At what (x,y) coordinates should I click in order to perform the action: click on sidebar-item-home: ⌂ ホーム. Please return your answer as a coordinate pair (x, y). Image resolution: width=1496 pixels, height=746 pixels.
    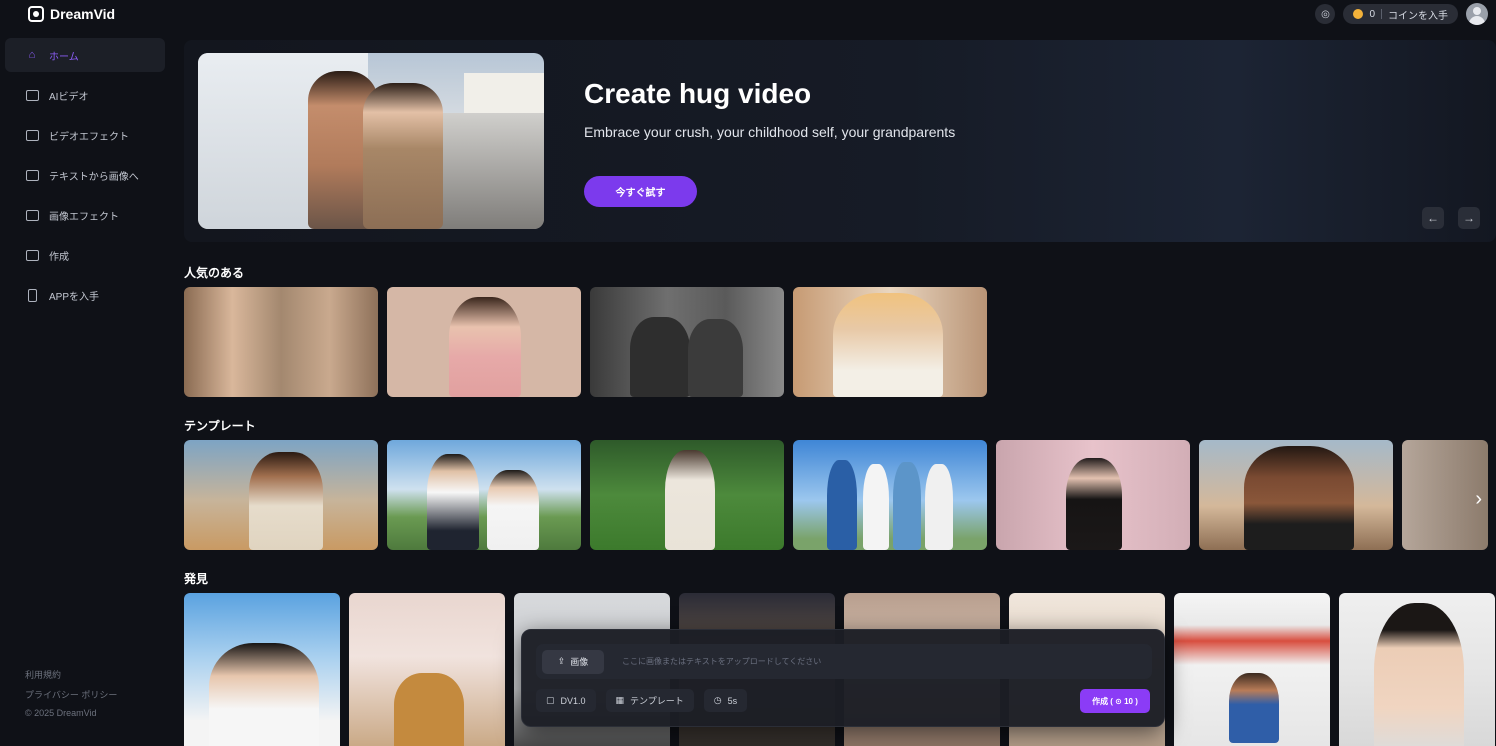
    Looking at the image, I should click on (85, 55).